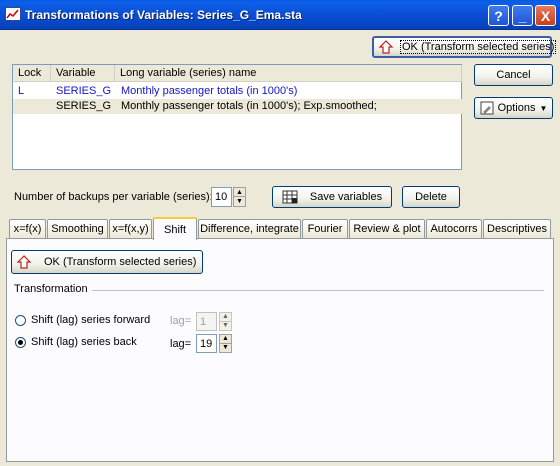  I want to click on tab-difference-integrate: Difference, integrate, so click(249, 228).